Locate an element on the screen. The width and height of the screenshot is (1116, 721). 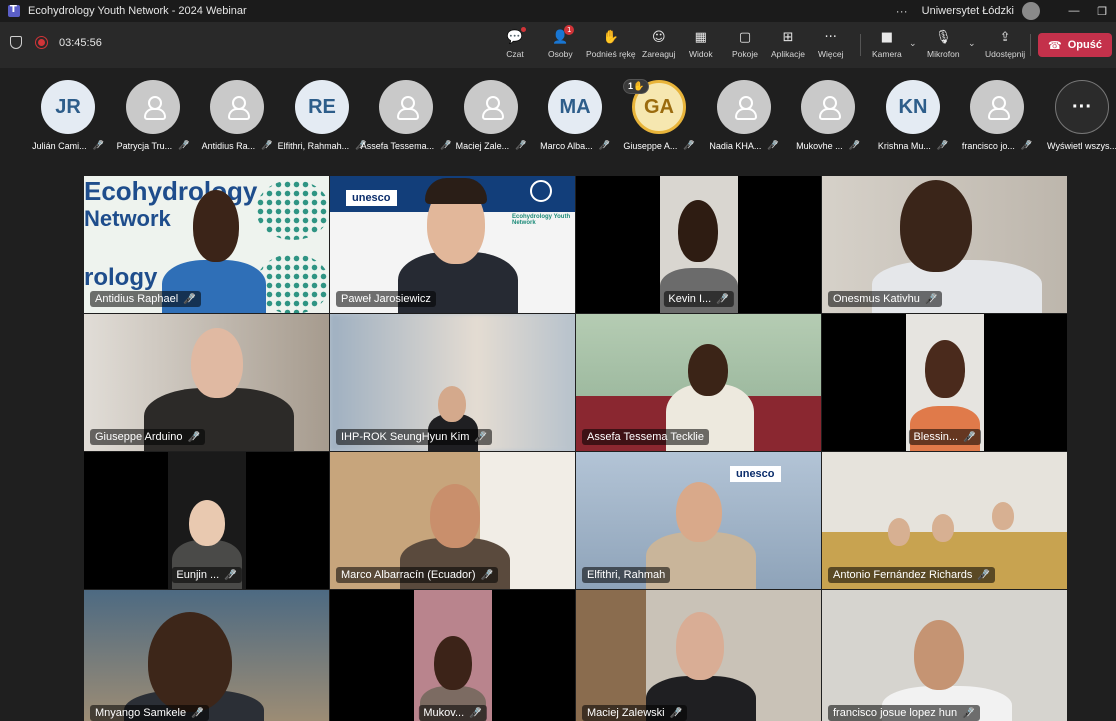
camera-options-chevron-icon: ⌄ is located at coordinates (913, 44).